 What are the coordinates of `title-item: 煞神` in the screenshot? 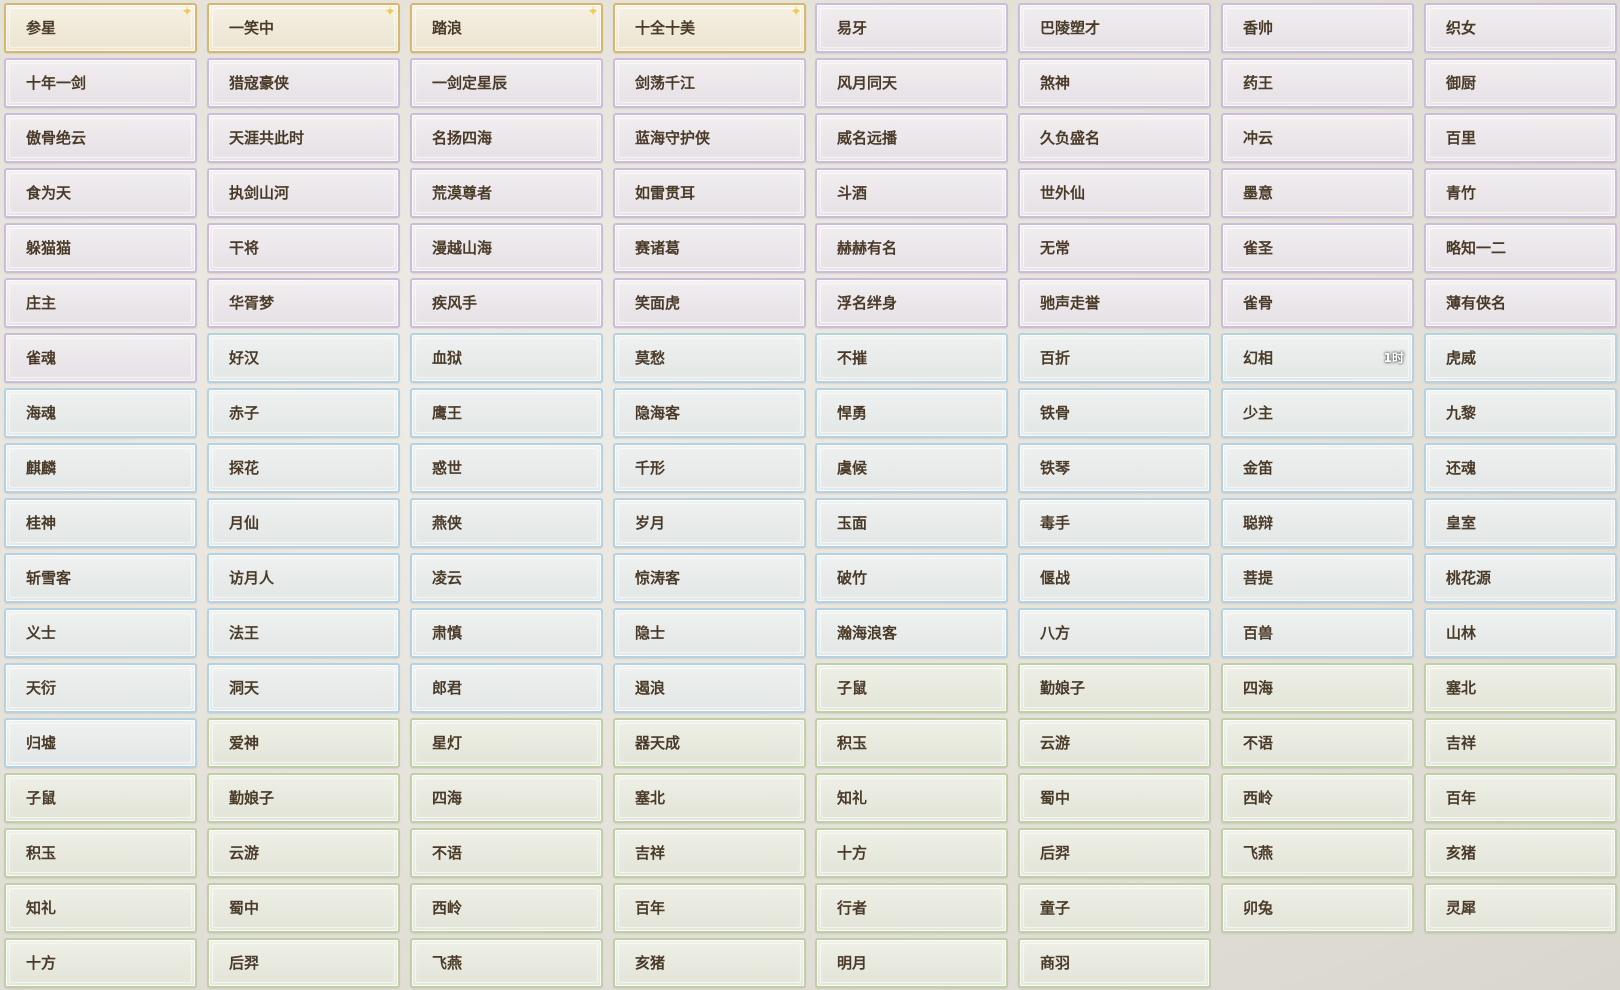 It's located at (1114, 83).